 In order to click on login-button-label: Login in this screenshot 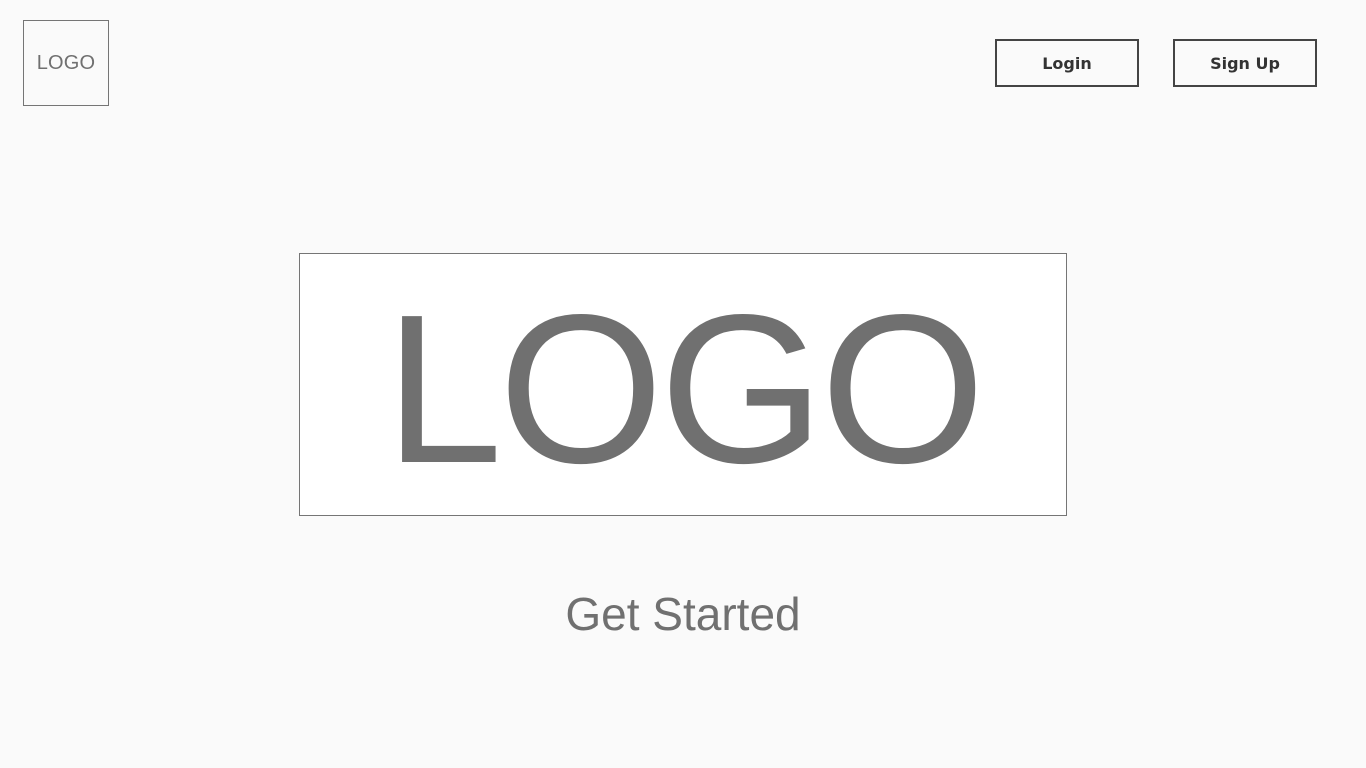, I will do `click(1067, 63)`.